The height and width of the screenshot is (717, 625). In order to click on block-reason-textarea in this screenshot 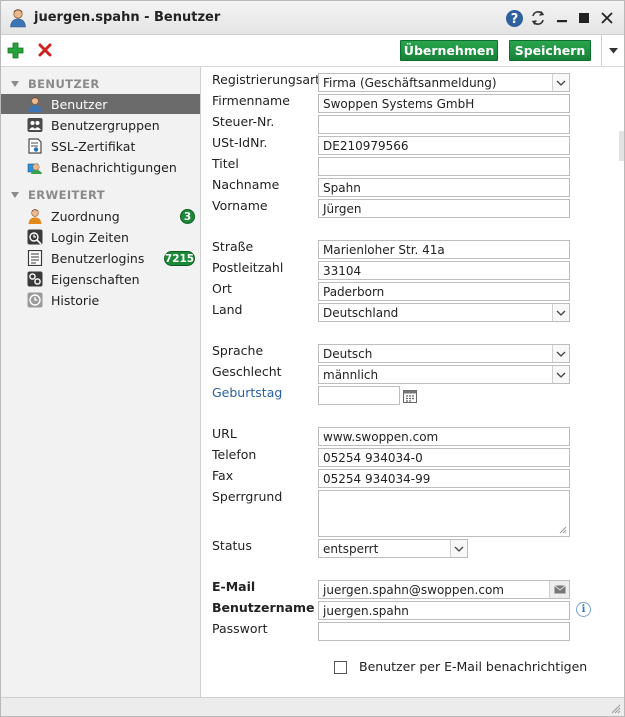, I will do `click(444, 513)`.